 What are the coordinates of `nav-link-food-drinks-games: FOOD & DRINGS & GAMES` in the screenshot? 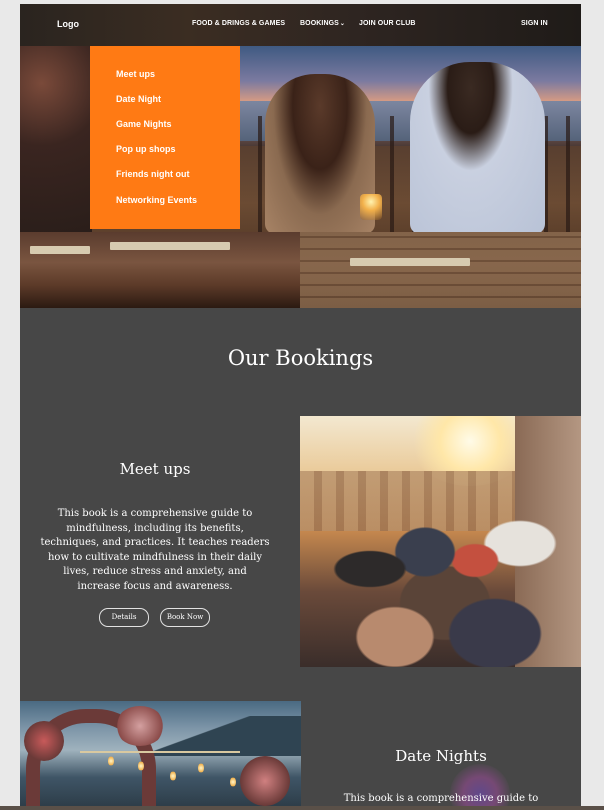 It's located at (238, 23).